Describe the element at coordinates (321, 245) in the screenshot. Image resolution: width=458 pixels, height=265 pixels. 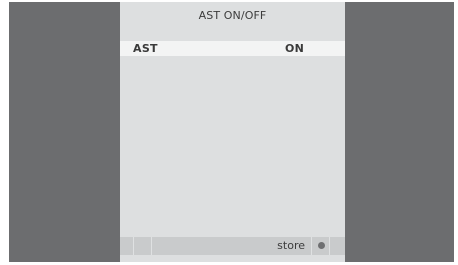
I see `dot-icon` at that location.